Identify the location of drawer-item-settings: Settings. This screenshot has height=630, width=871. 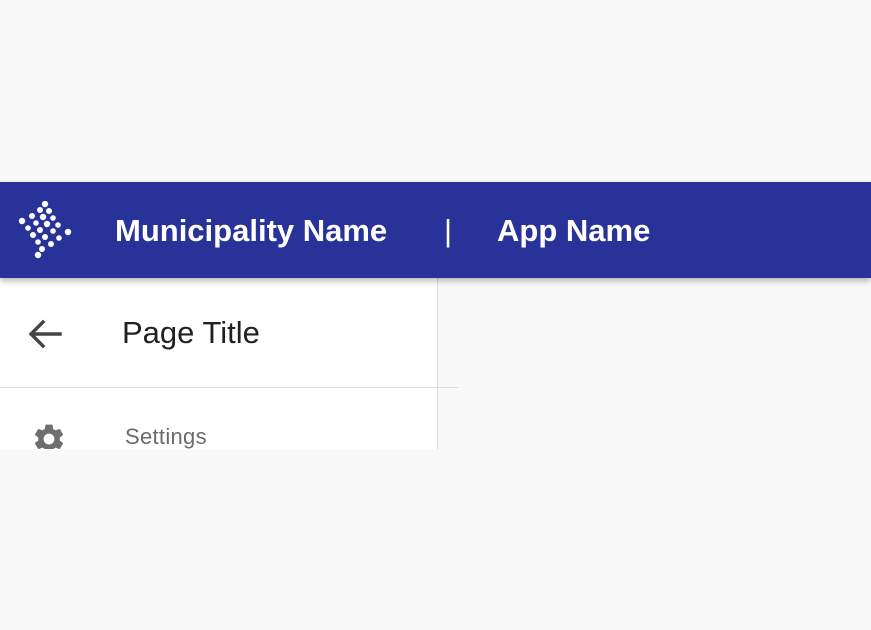
(218, 418).